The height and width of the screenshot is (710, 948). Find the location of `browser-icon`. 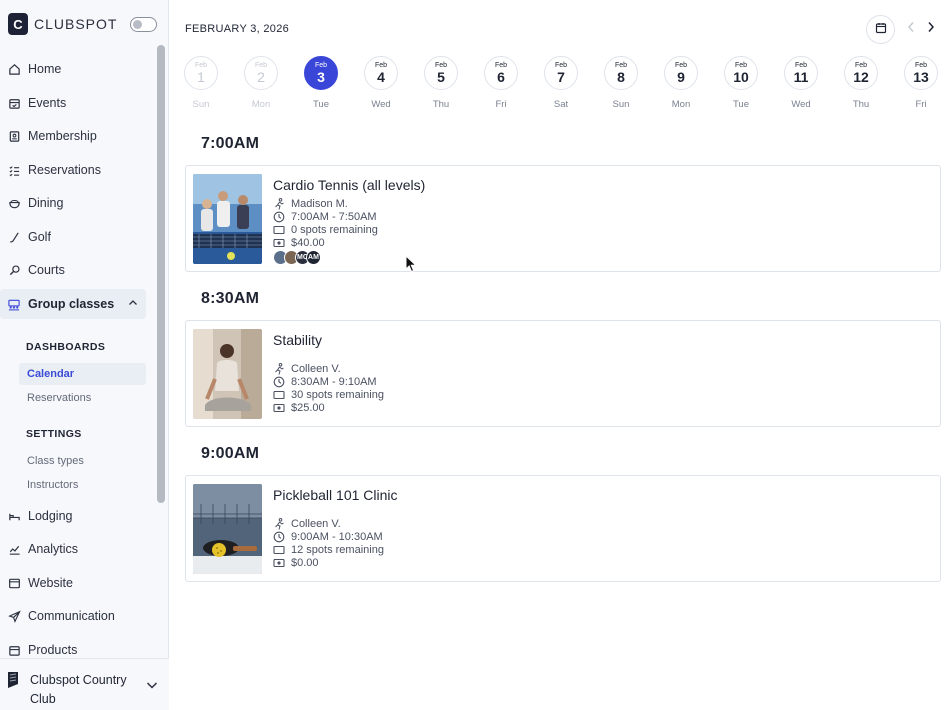

browser-icon is located at coordinates (14, 583).